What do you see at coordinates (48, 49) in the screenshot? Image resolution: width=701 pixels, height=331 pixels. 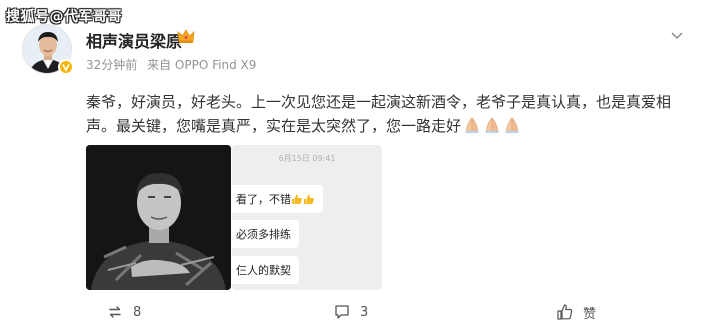 I see `author-avatar` at bounding box center [48, 49].